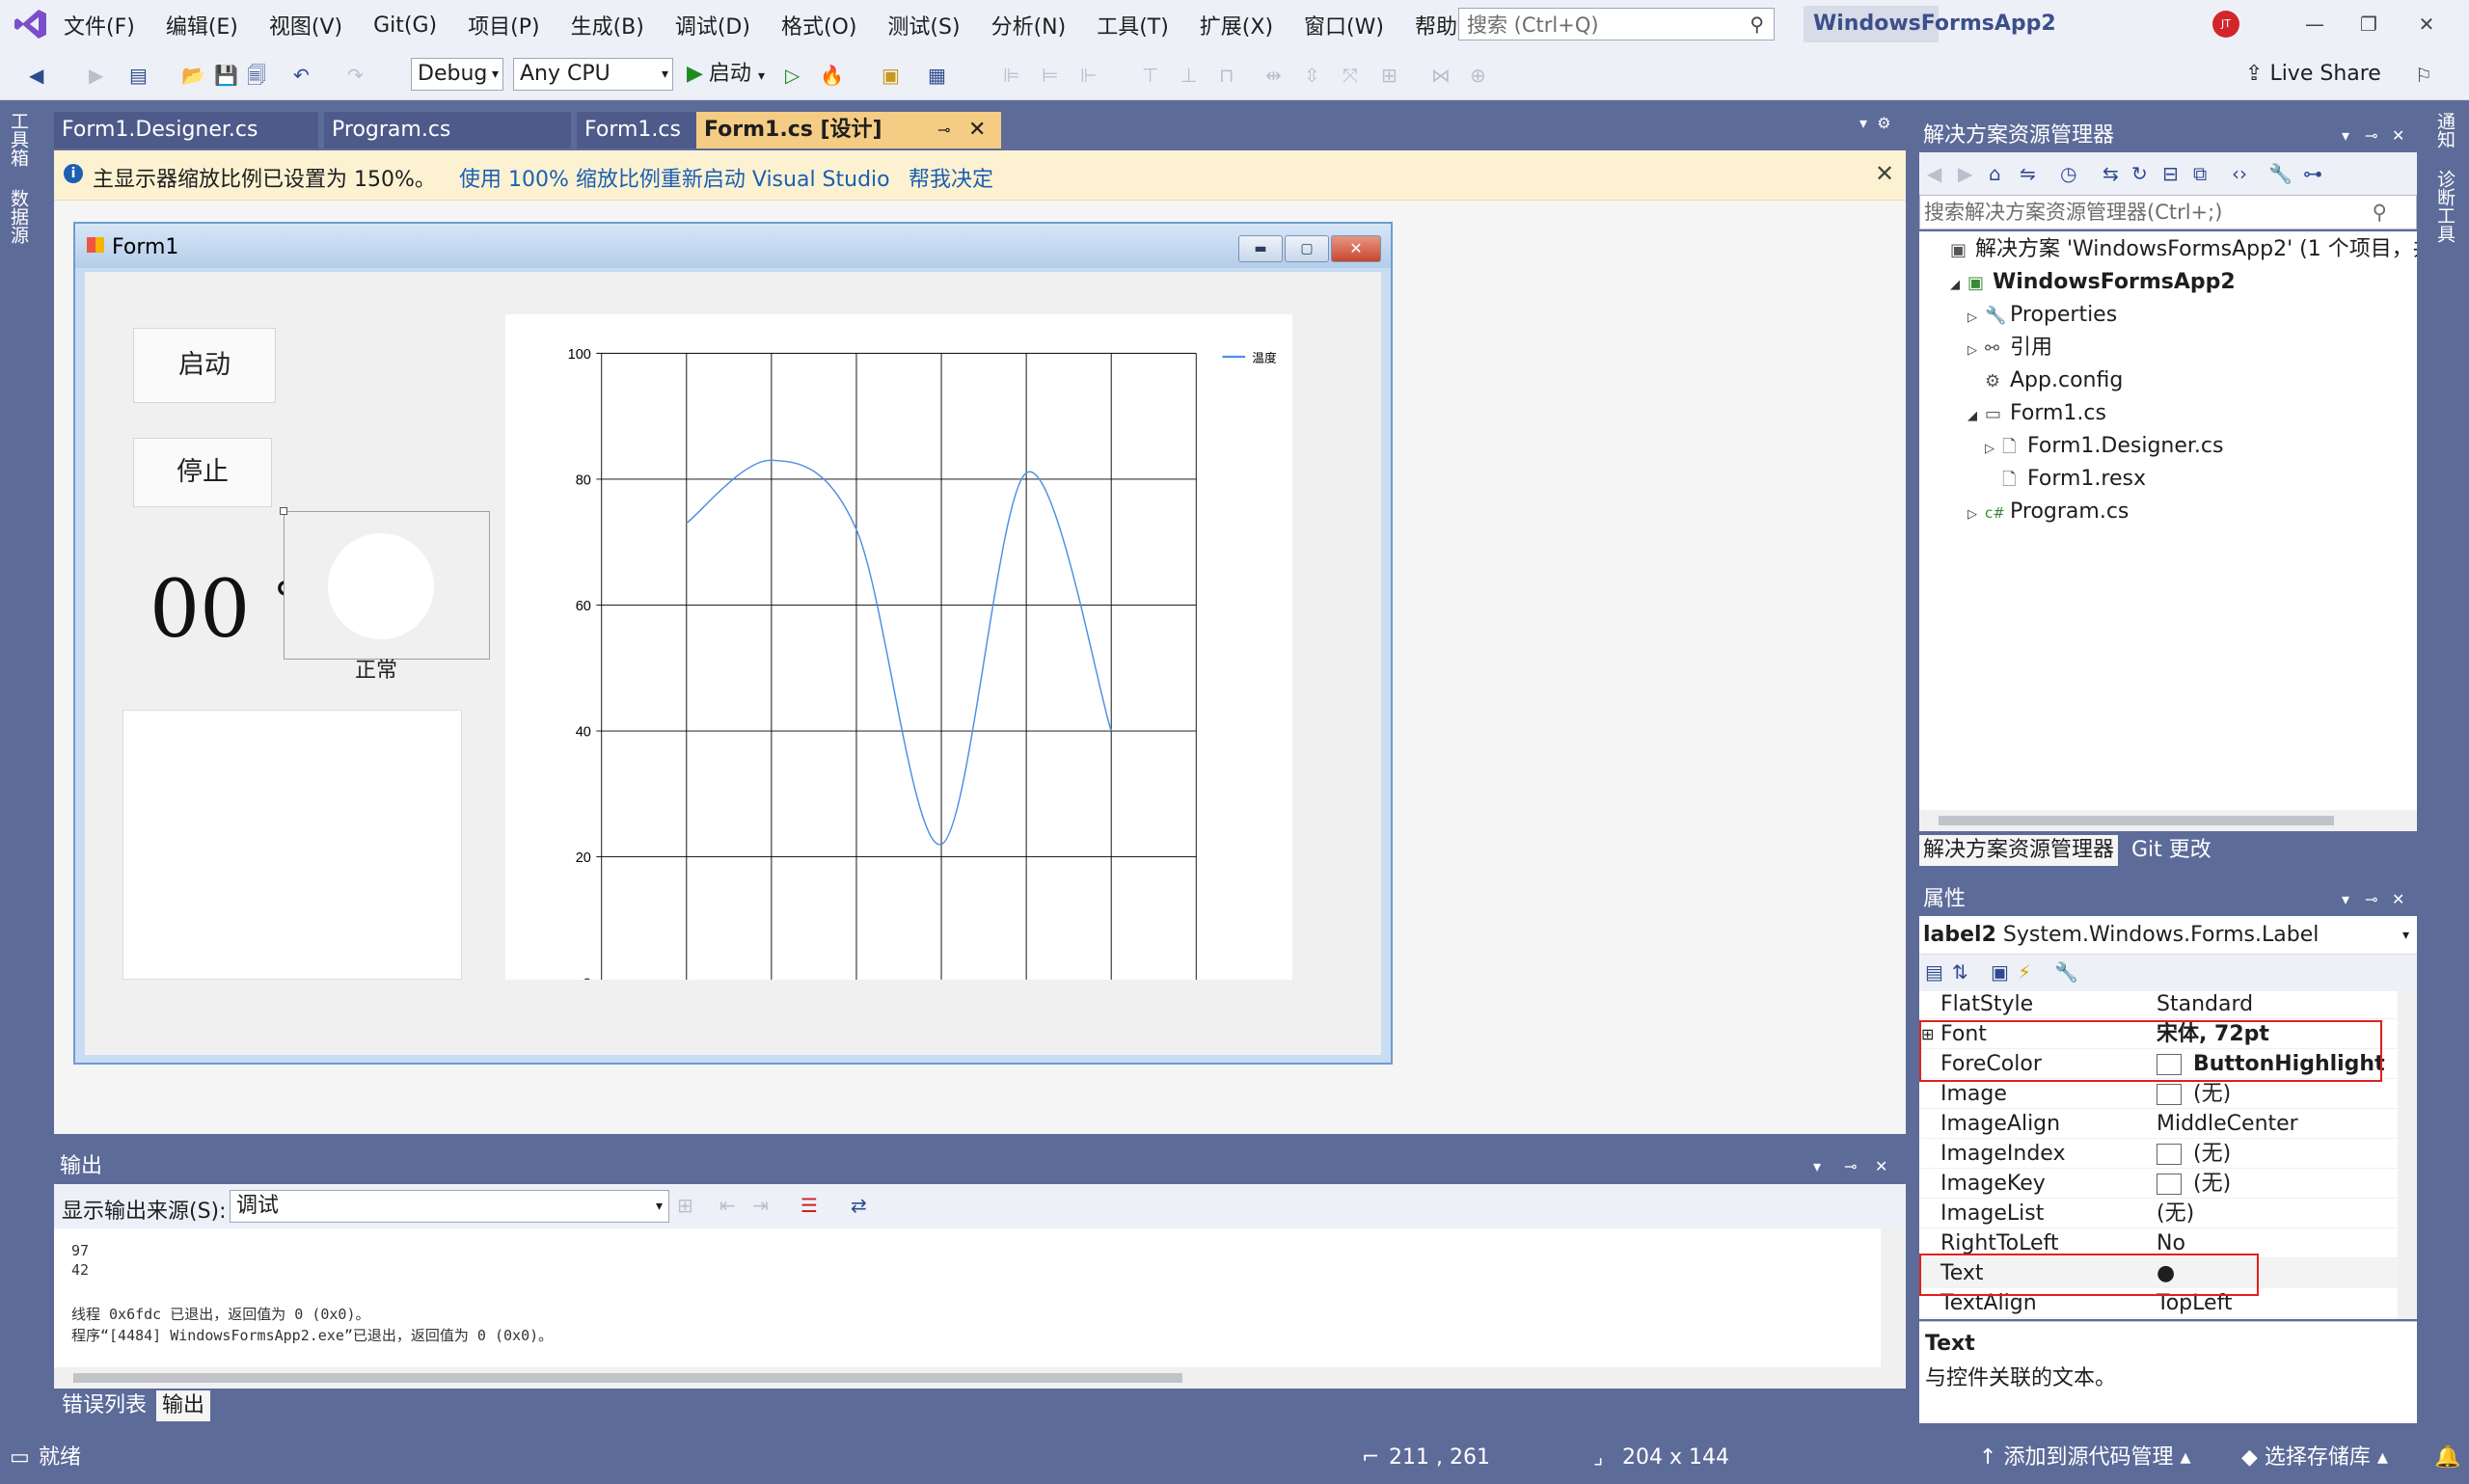  I want to click on close-window-icon: ✕, so click(2427, 24).